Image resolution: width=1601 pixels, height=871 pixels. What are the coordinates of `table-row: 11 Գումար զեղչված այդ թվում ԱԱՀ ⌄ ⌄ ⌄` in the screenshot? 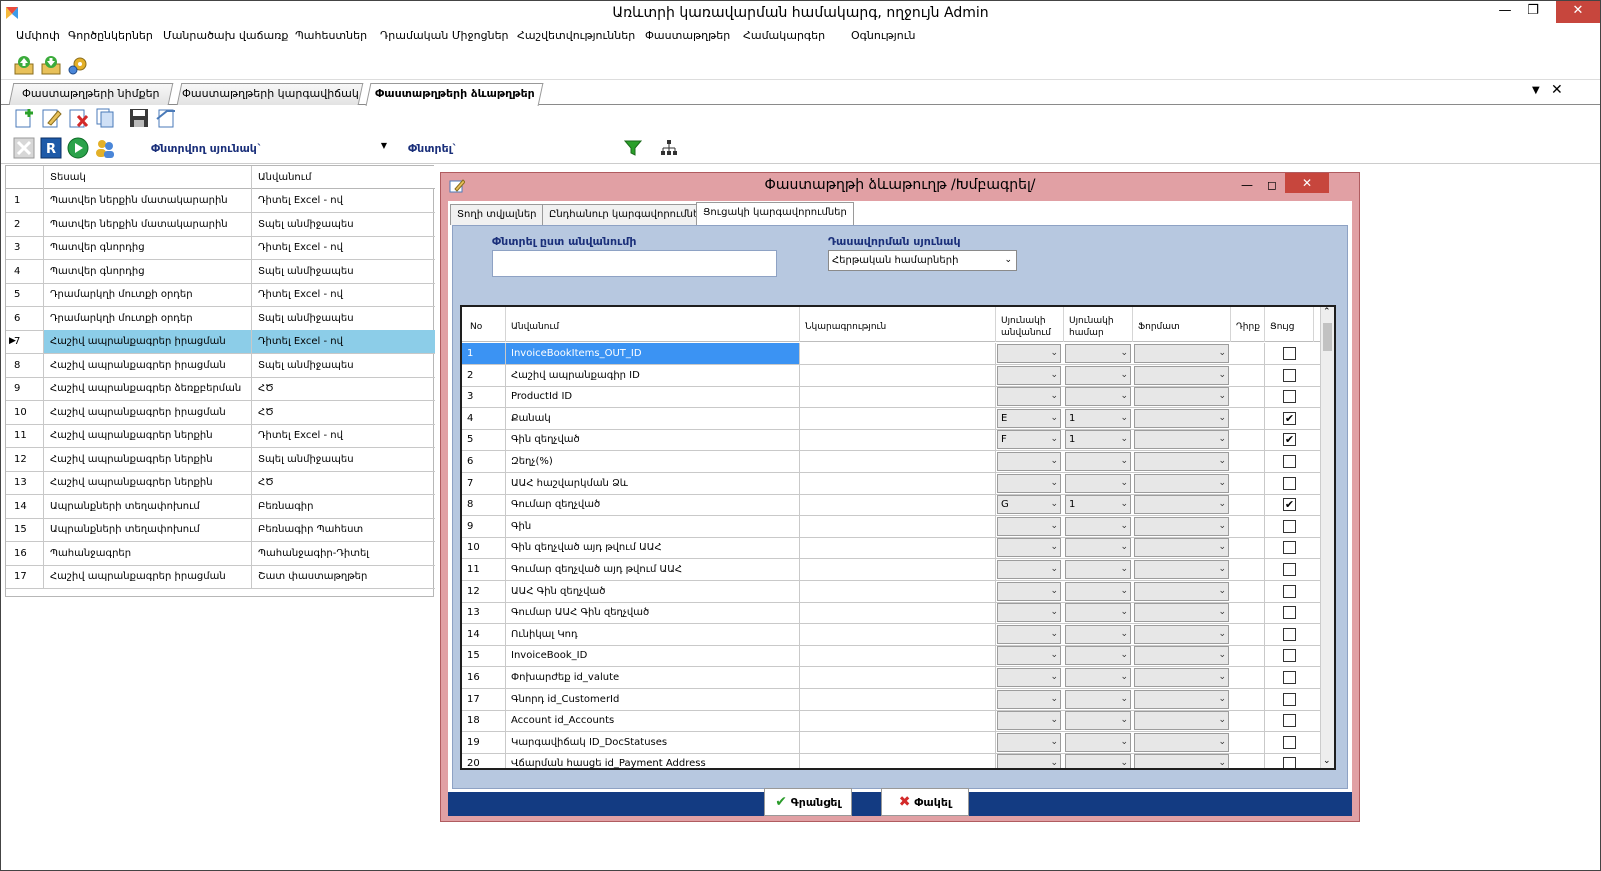 It's located at (898, 570).